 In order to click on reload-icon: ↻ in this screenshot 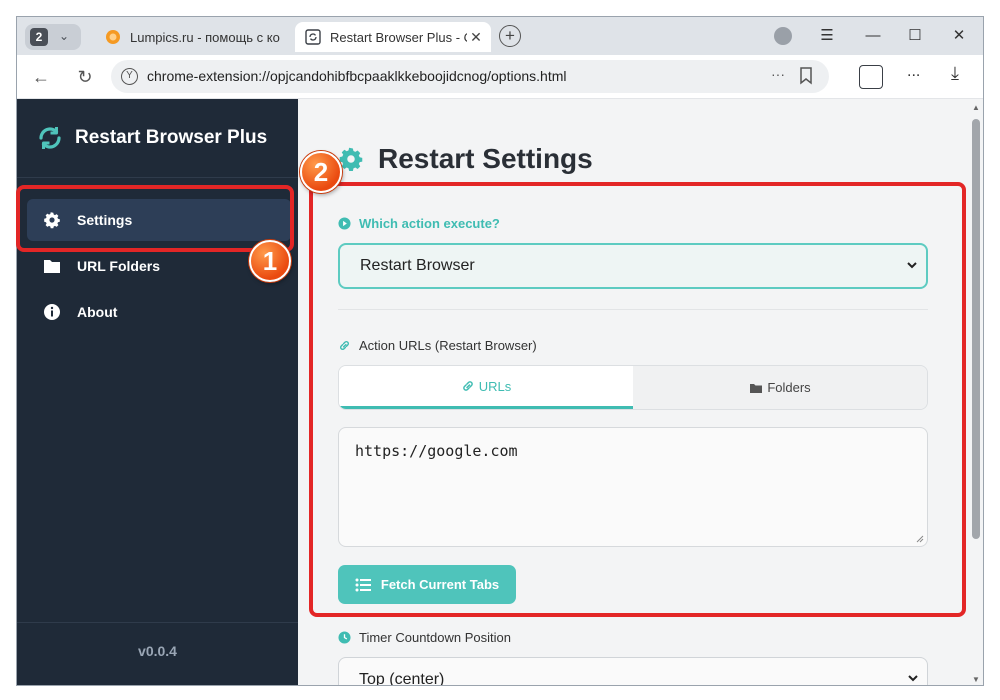, I will do `click(85, 77)`.